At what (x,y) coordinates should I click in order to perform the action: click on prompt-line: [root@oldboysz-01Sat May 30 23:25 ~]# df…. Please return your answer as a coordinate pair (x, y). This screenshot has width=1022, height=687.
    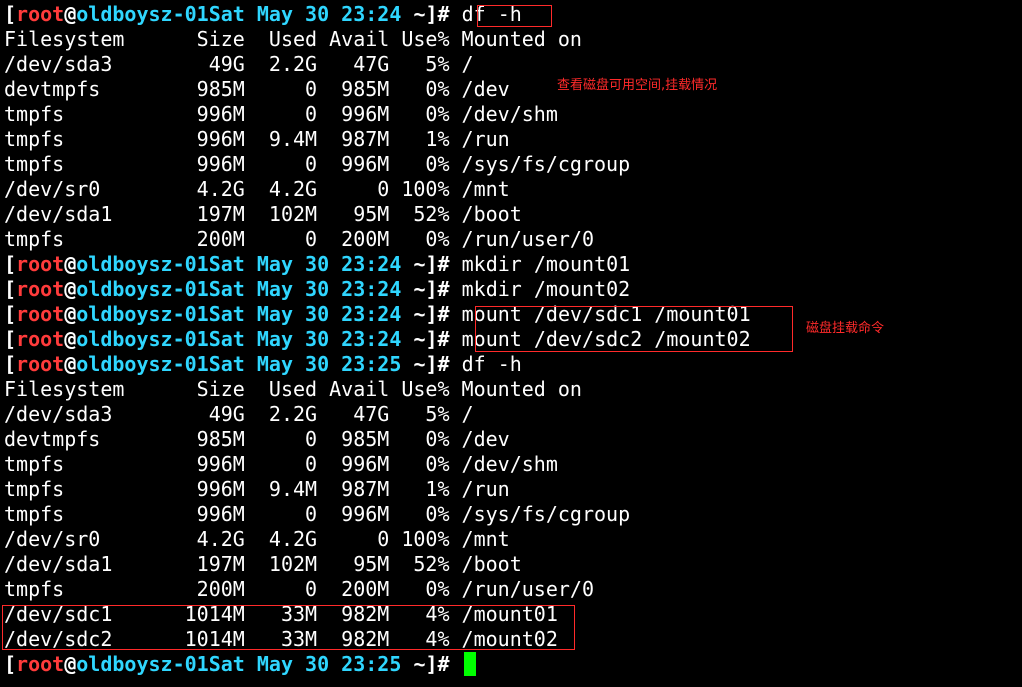
    Looking at the image, I should click on (263, 364).